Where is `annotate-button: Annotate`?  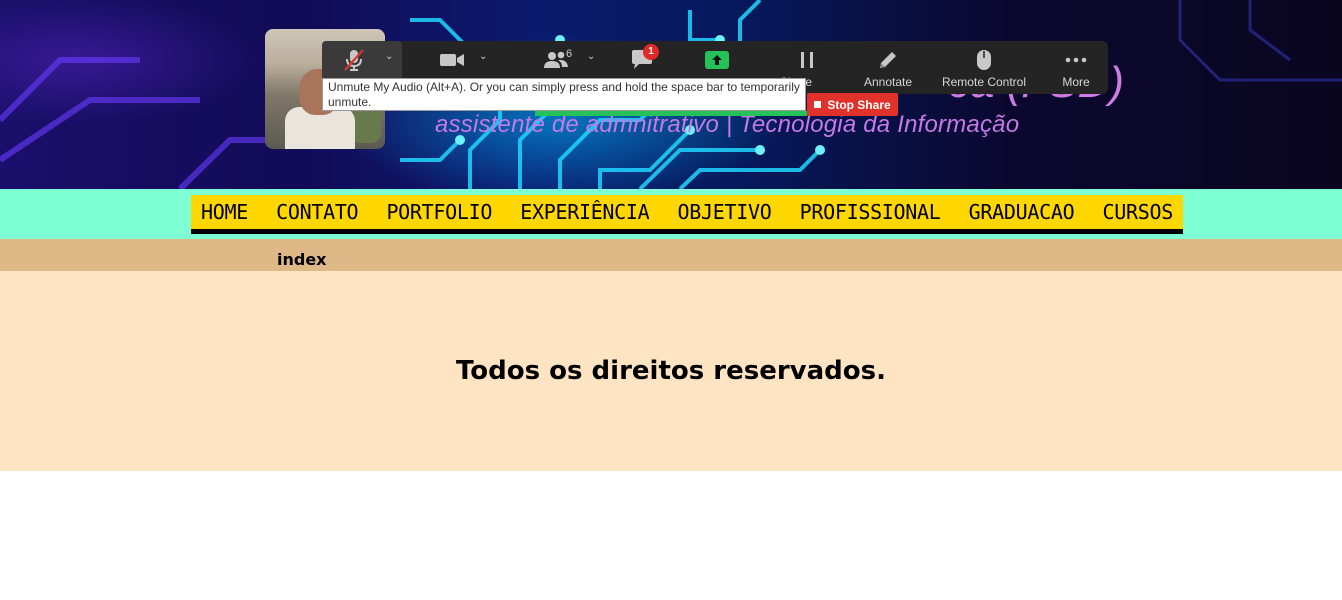 annotate-button: Annotate is located at coordinates (888, 67).